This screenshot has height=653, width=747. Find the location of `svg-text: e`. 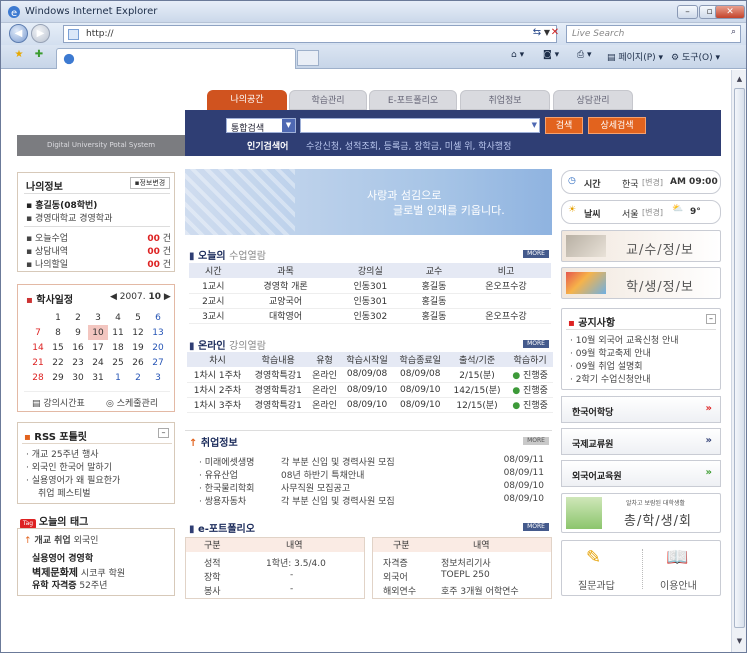

svg-text: e is located at coordinates (14, 13).